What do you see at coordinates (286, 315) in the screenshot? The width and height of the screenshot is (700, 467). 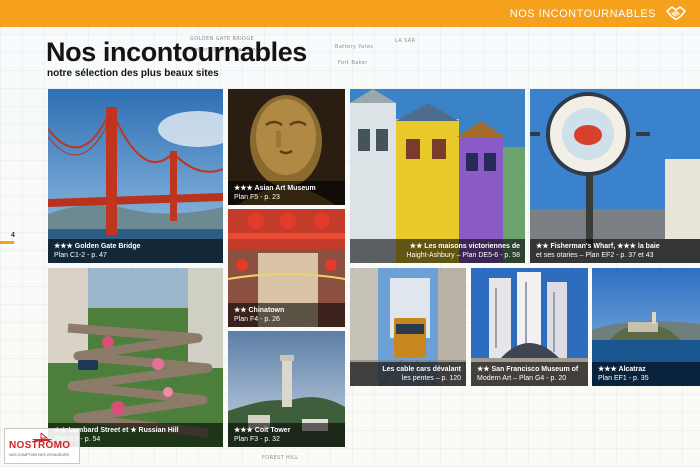 I see `tile-caption: ★★ Chinatown Plan F4 - p. 26` at bounding box center [286, 315].